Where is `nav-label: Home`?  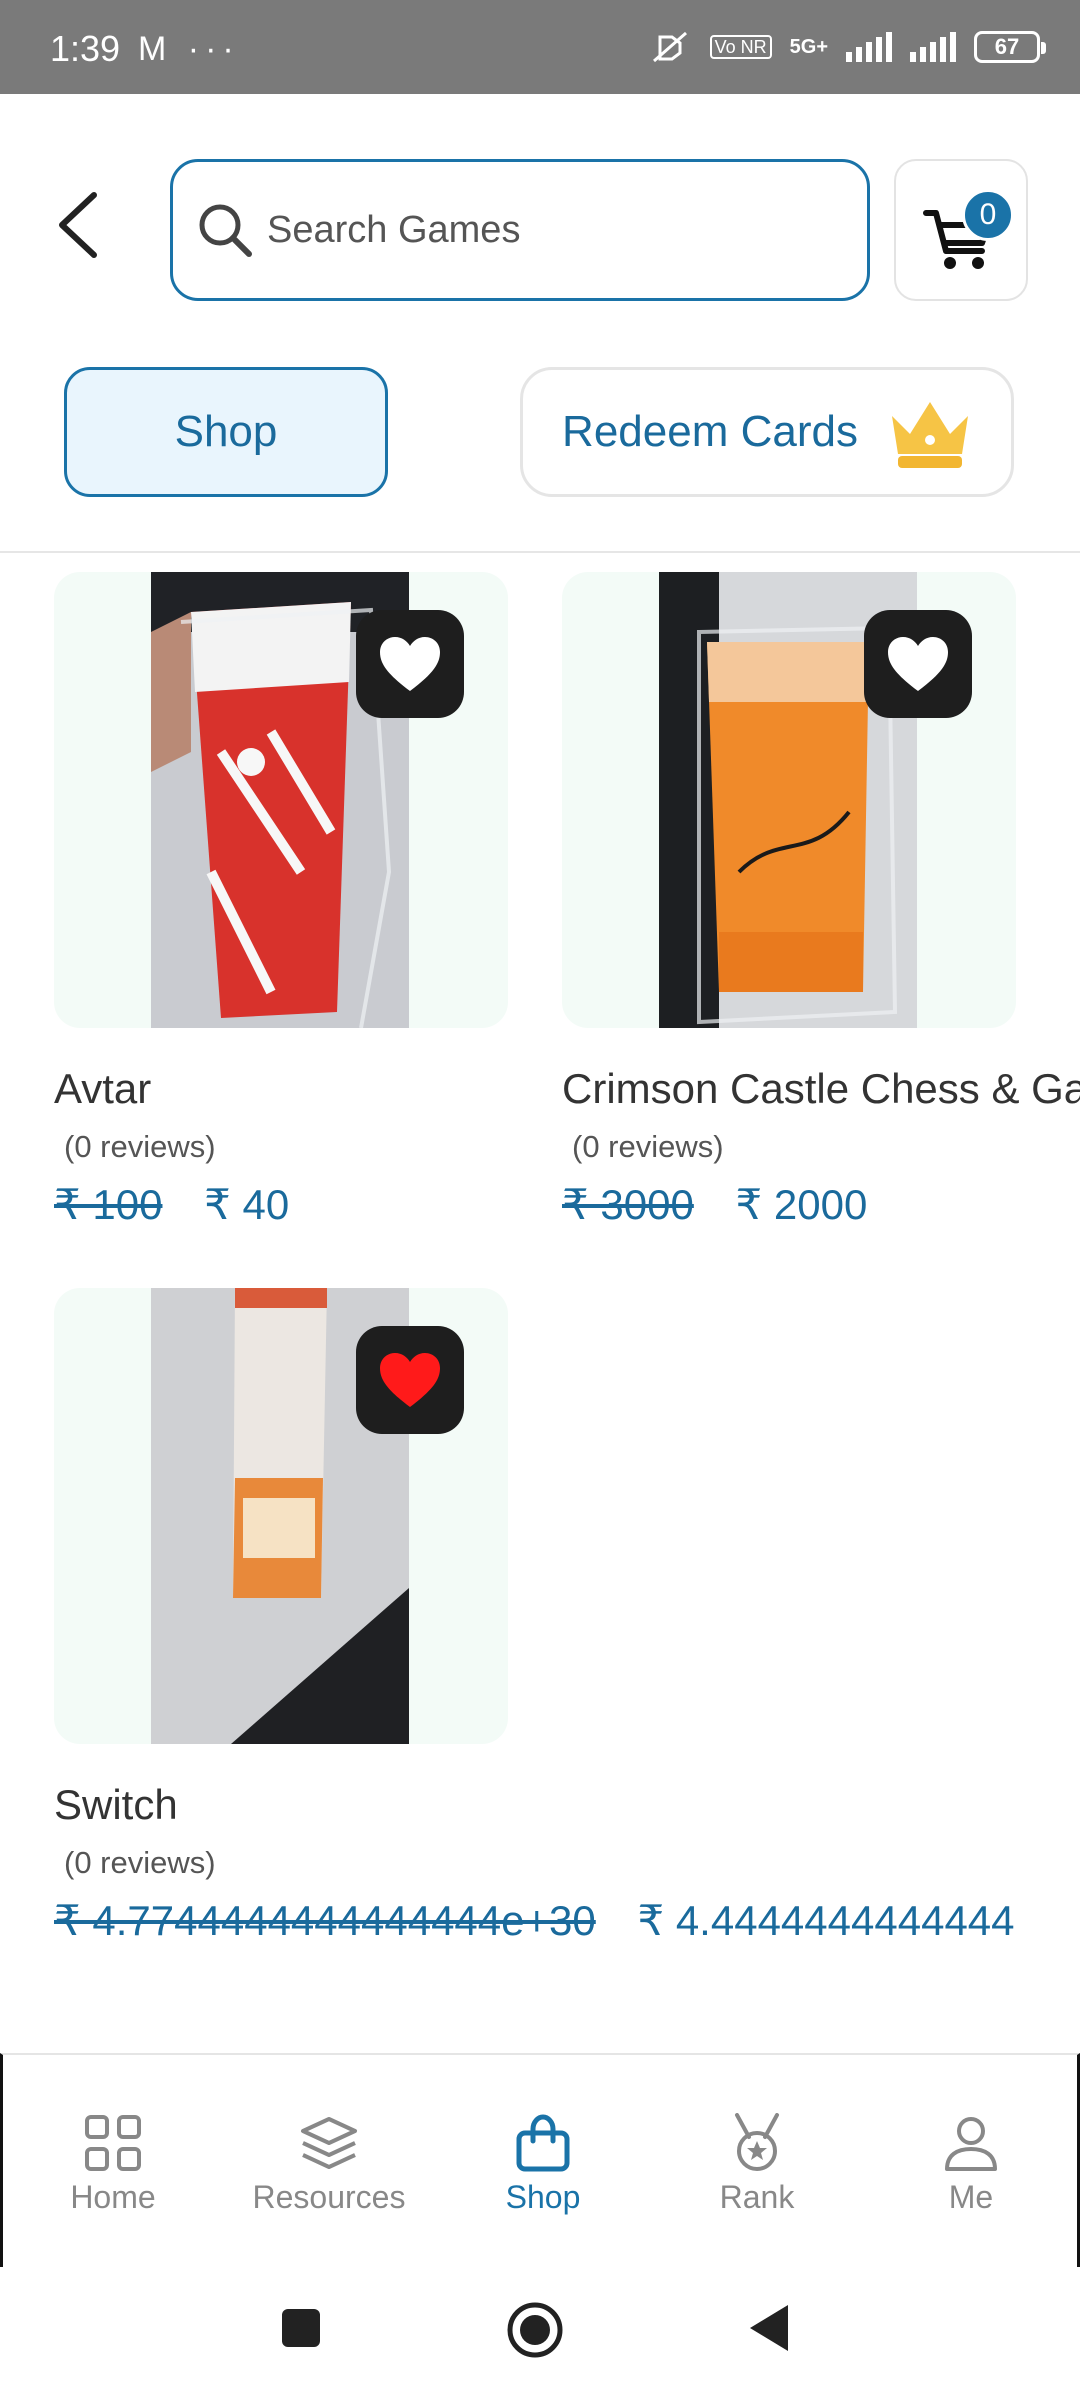 nav-label: Home is located at coordinates (113, 2197).